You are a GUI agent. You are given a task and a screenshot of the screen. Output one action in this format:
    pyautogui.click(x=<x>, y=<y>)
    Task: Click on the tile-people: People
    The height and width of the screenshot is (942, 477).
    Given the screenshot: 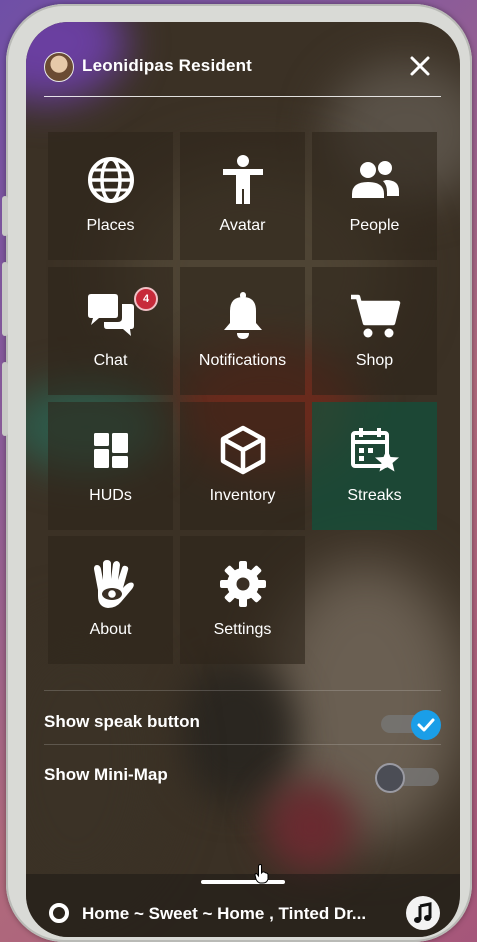 What is the action you would take?
    pyautogui.click(x=374, y=196)
    